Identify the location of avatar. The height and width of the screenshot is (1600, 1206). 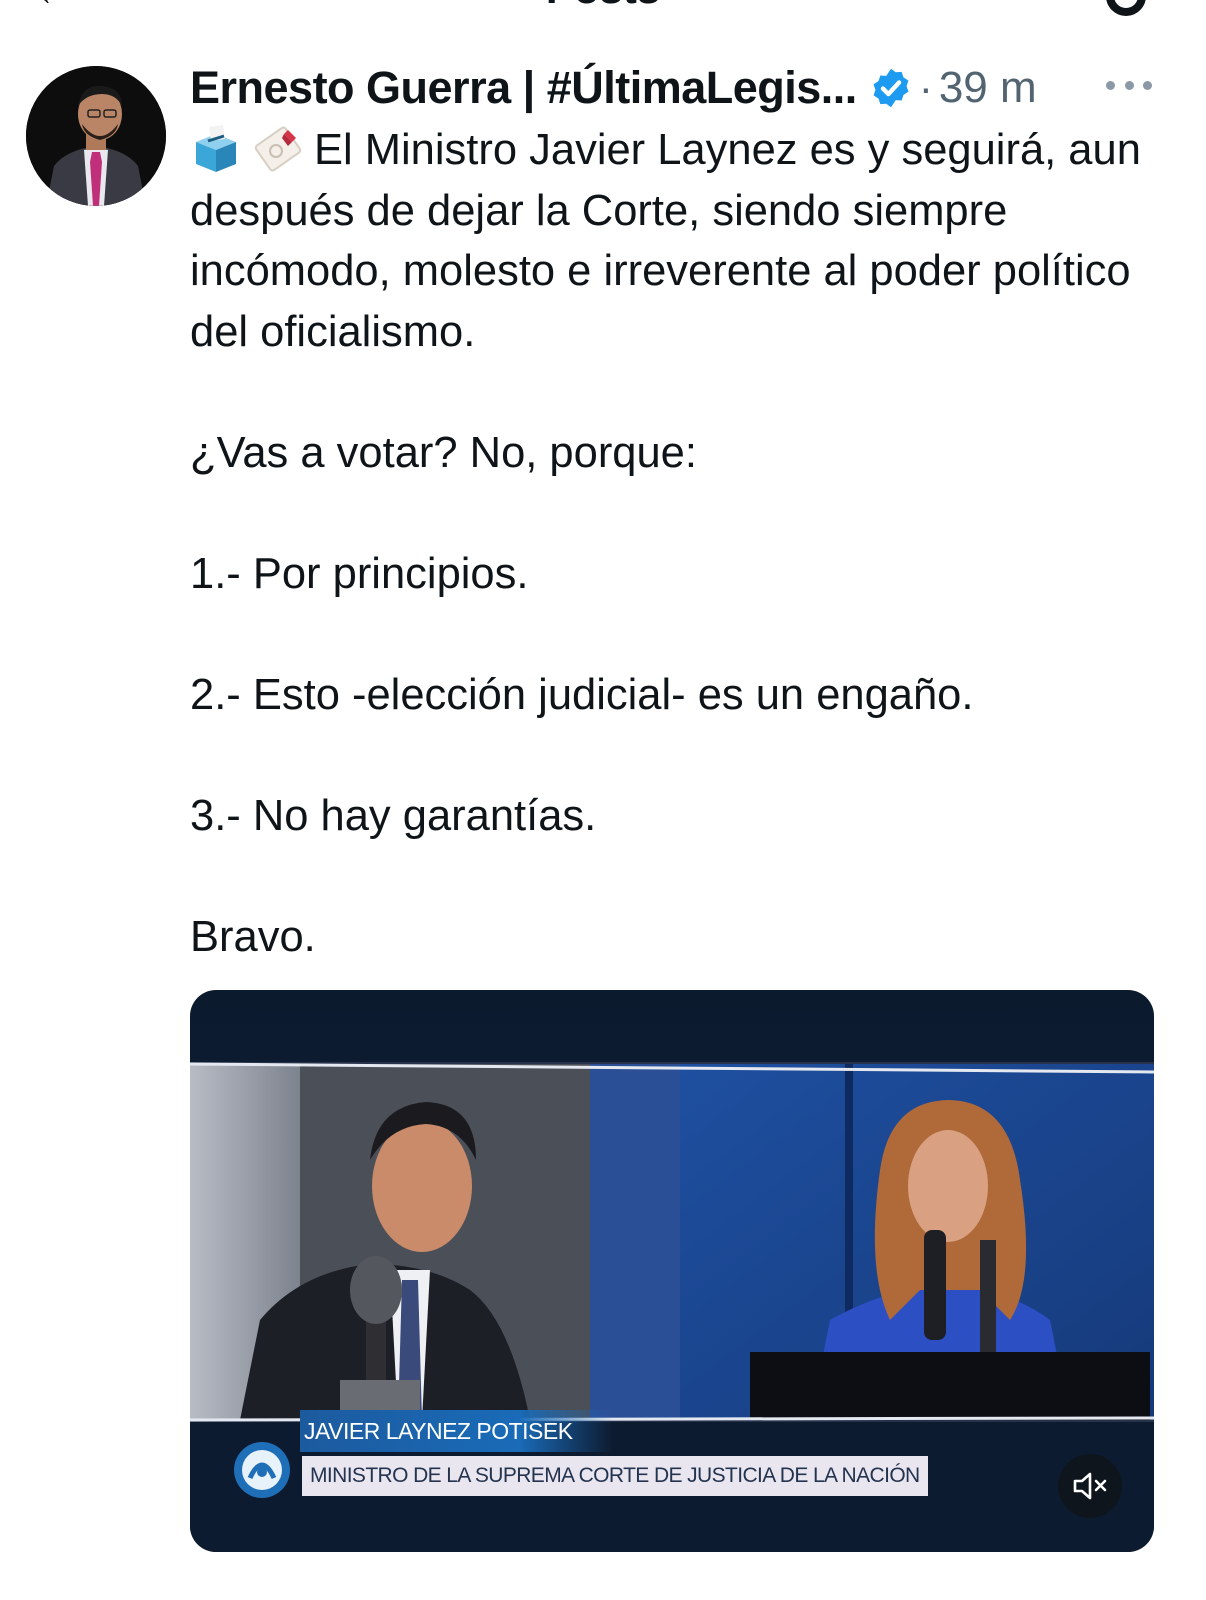
(96, 136).